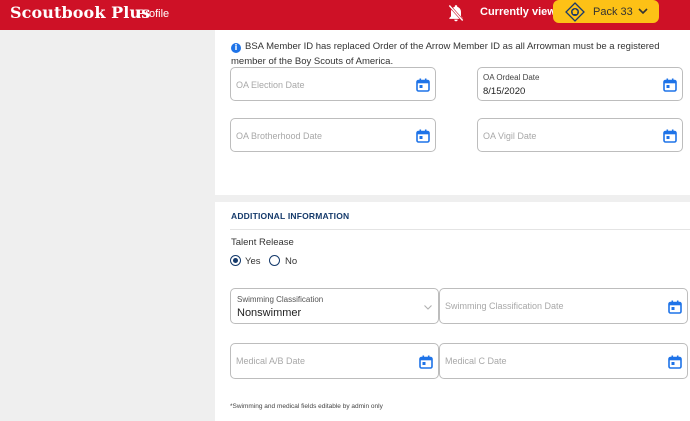 The width and height of the screenshot is (690, 421). Describe the element at coordinates (460, 229) in the screenshot. I see `divider` at that location.